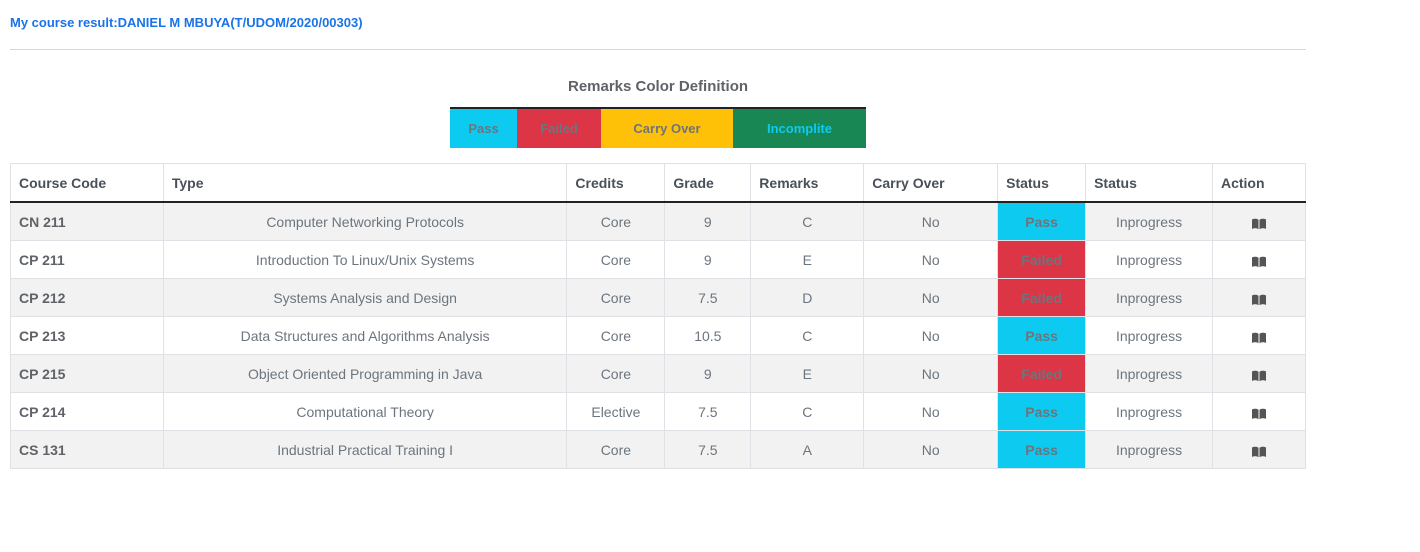 The width and height of the screenshot is (1420, 552). Describe the element at coordinates (559, 128) in the screenshot. I see `legend-failed: Failed` at that location.